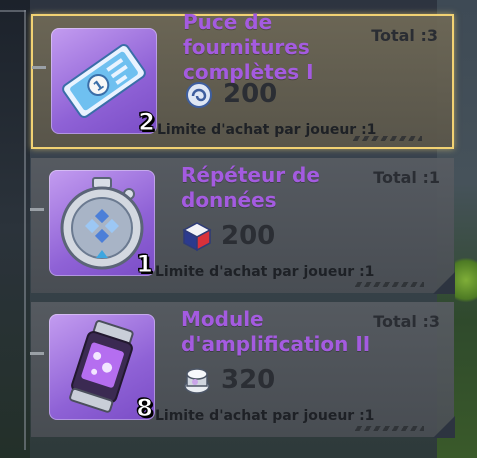  I want to click on item-price: 320, so click(248, 380).